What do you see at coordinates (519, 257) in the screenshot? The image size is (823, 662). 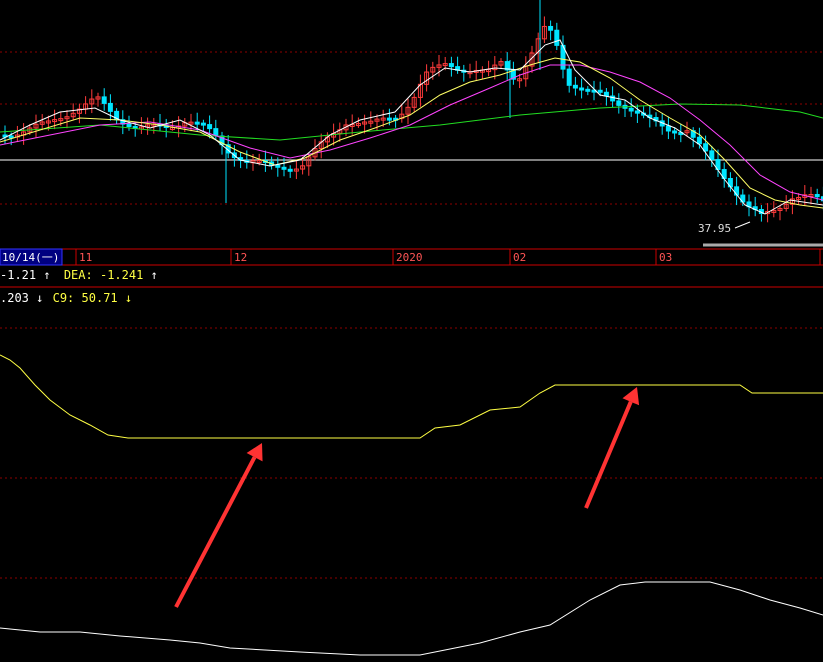 I see `month-label-feb: 02` at bounding box center [519, 257].